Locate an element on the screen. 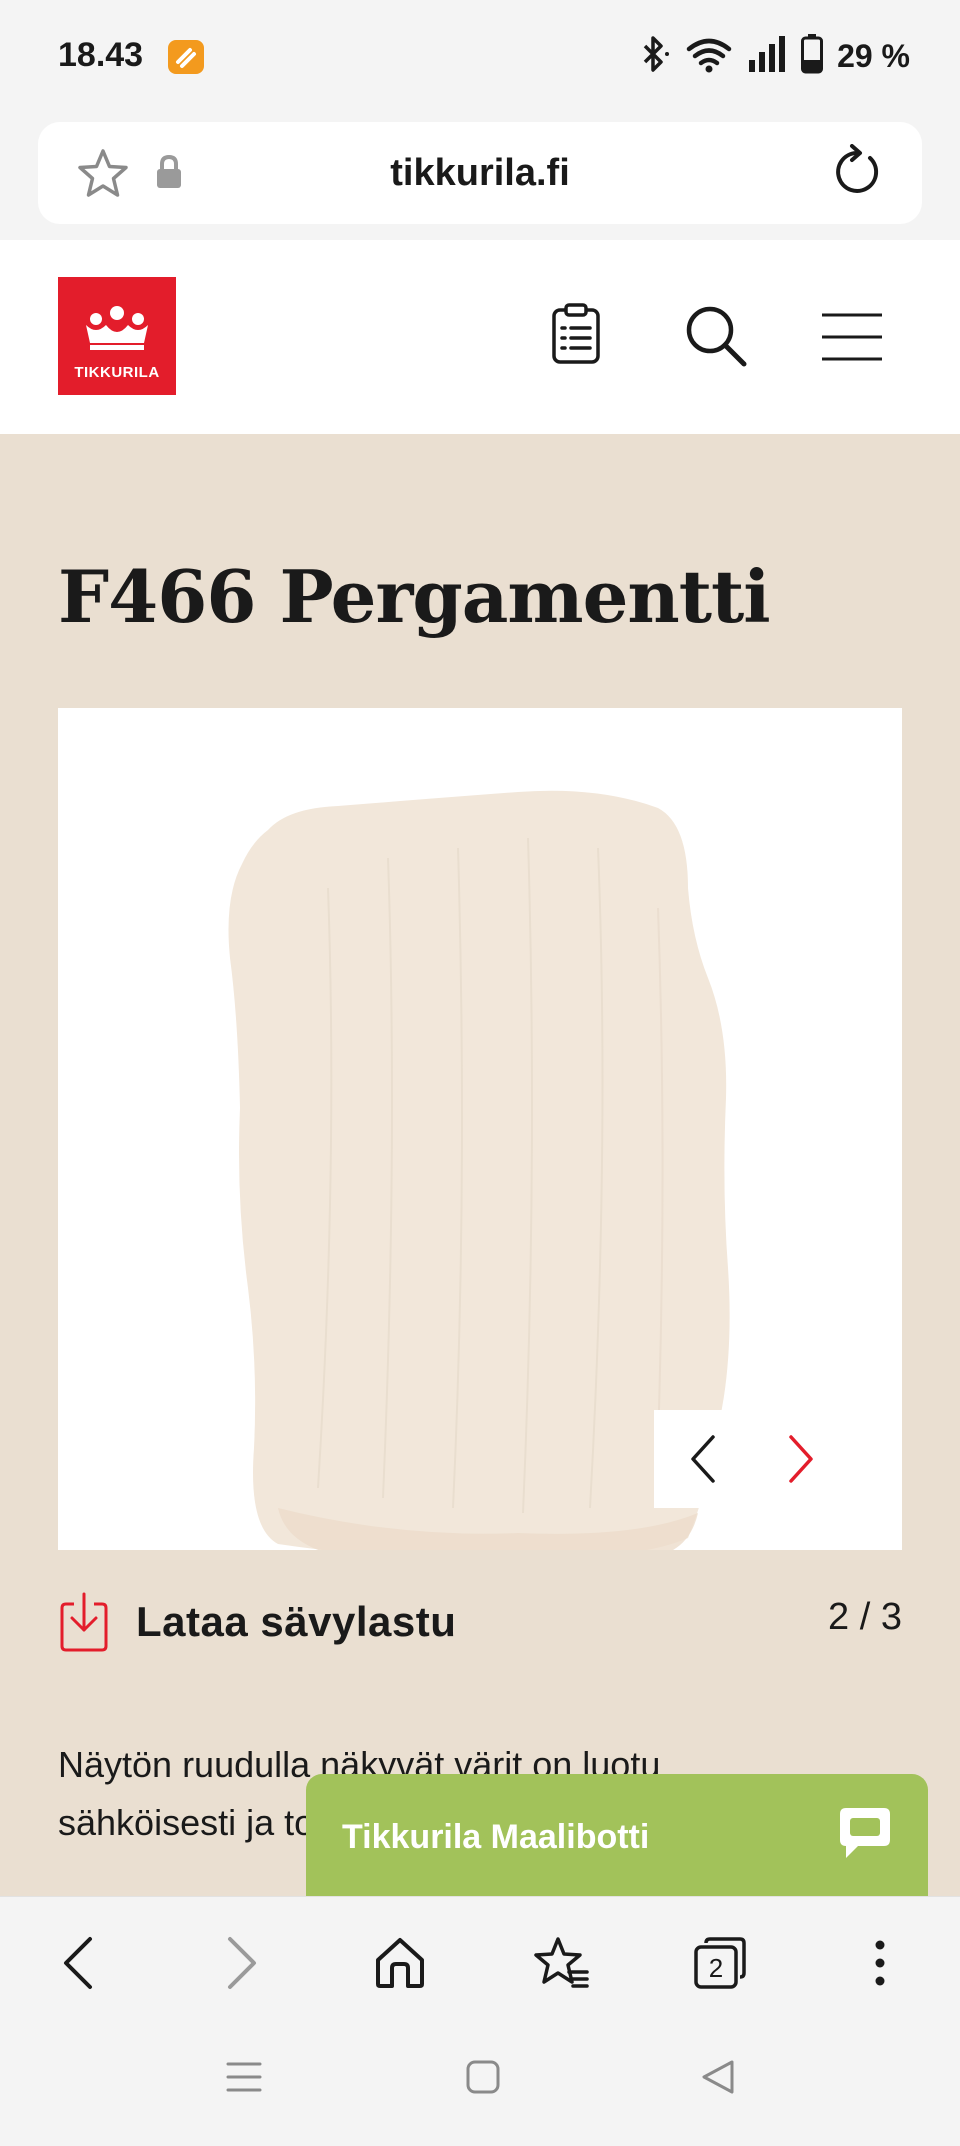 The height and width of the screenshot is (2146, 960). tabs-button: 2 is located at coordinates (720, 1963).